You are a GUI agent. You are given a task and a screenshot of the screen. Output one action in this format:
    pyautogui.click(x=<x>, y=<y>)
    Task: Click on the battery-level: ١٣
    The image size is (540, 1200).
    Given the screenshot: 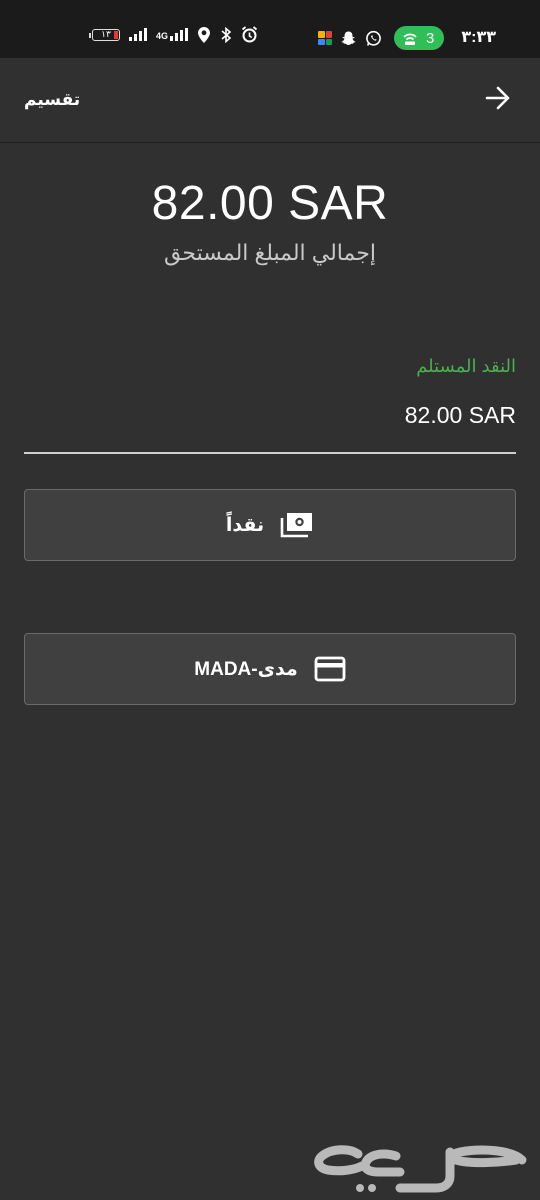 What is the action you would take?
    pyautogui.click(x=106, y=34)
    